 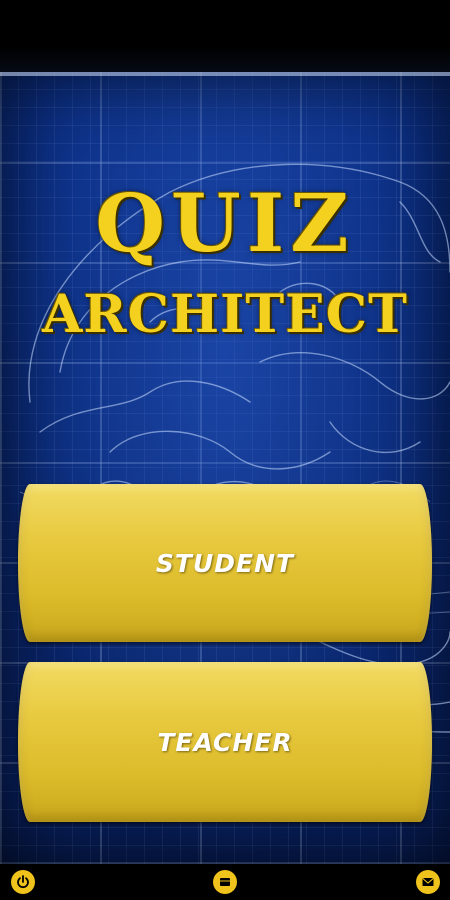 I want to click on teacher-button-label: TEACHER, so click(x=225, y=742).